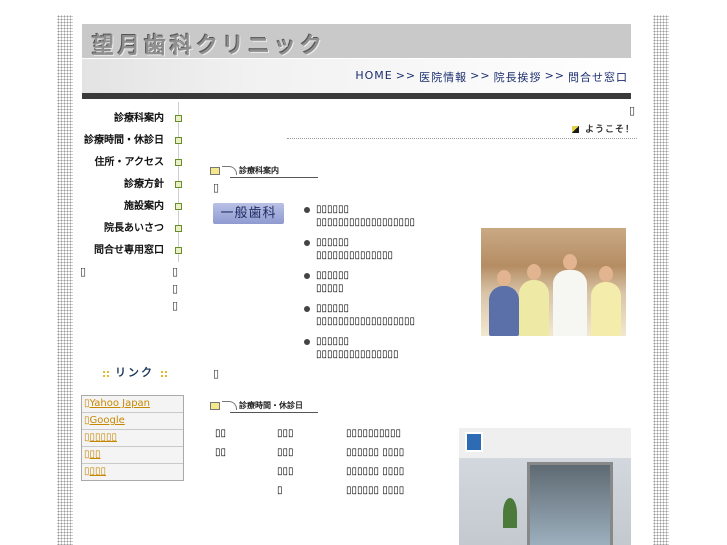  Describe the element at coordinates (308, 433) in the screenshot. I see `table-row: ▯▯ ▯▯▯ ▯▯▯▯▯▯▯▯▯▯` at that location.